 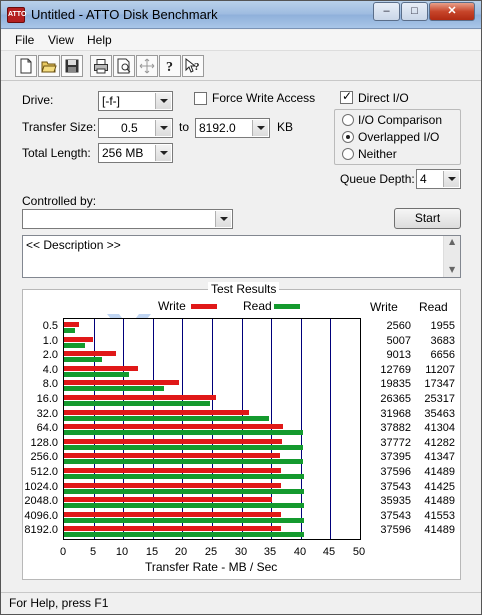 What do you see at coordinates (395, 442) in the screenshot?
I see `write-value: 37772` at bounding box center [395, 442].